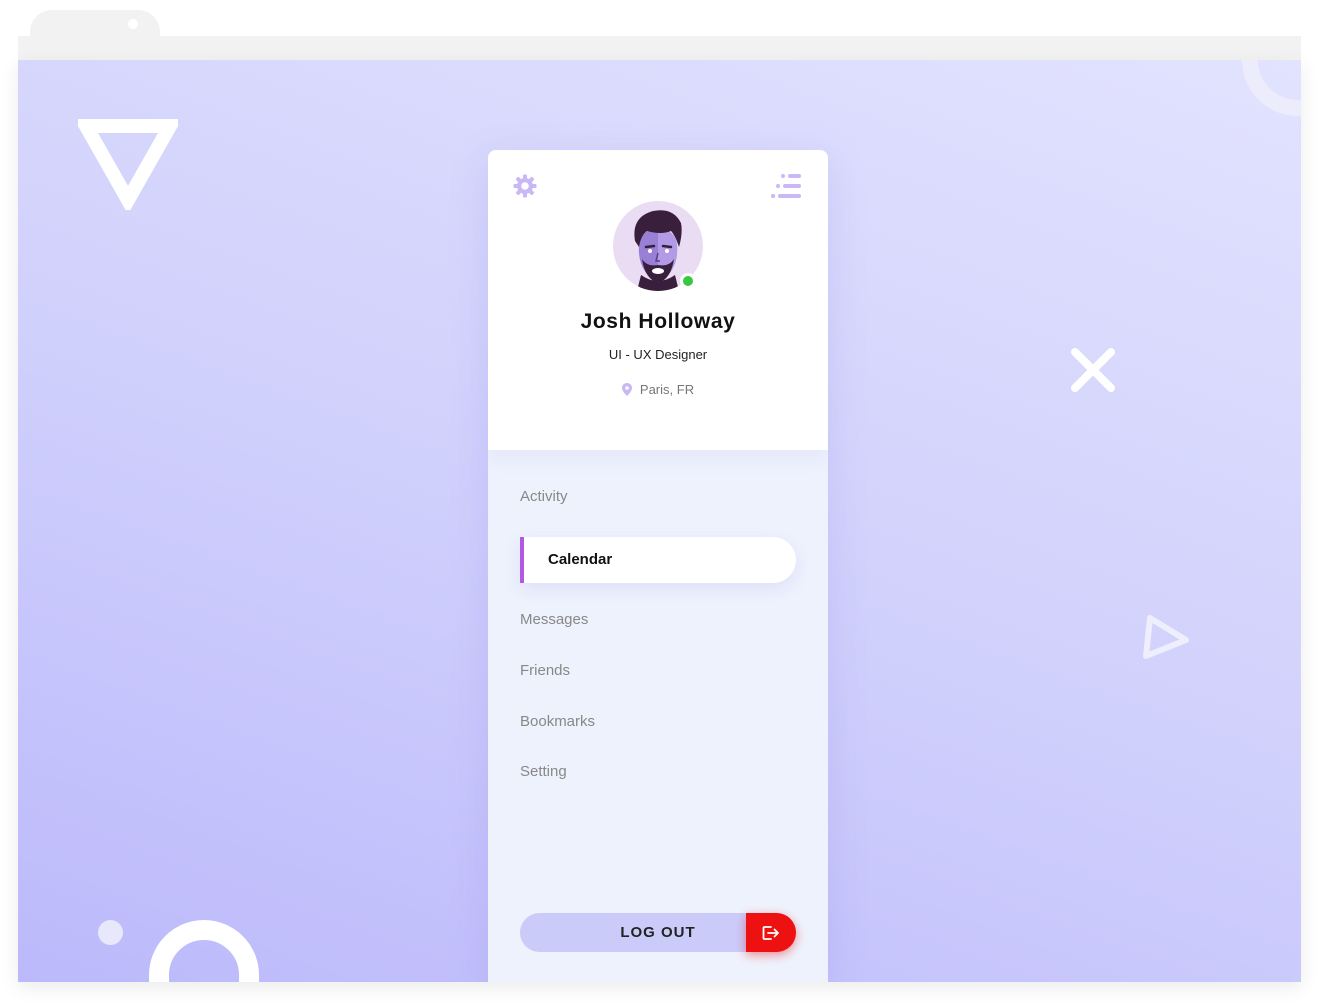  I want to click on online-status-indicator, so click(688, 281).